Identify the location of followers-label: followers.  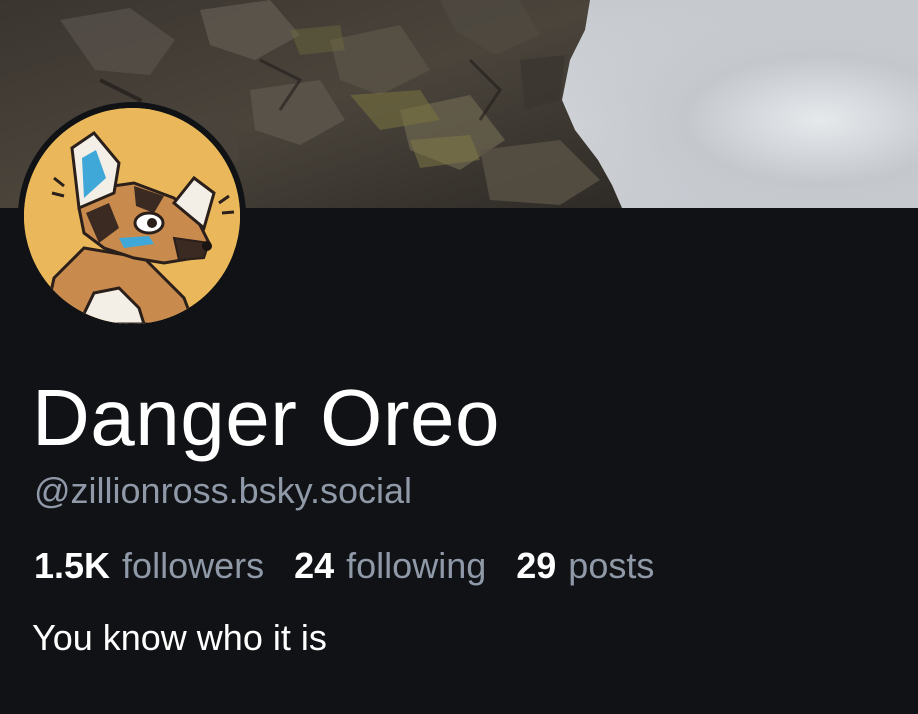
(193, 565).